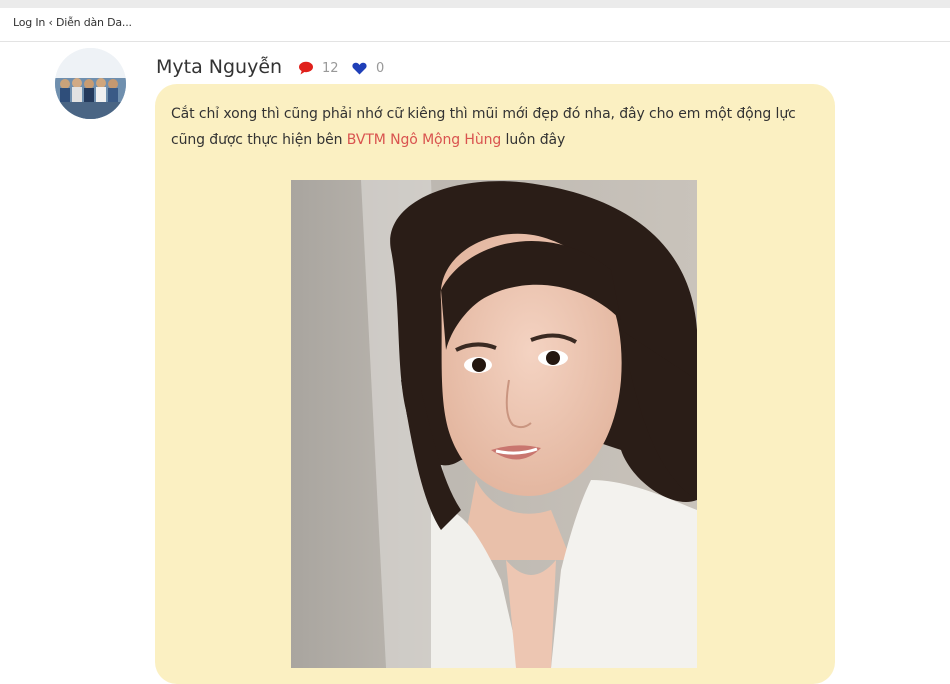 This screenshot has width=950, height=684. Describe the element at coordinates (219, 67) in the screenshot. I see `author-name: Myta Nguyễn` at that location.